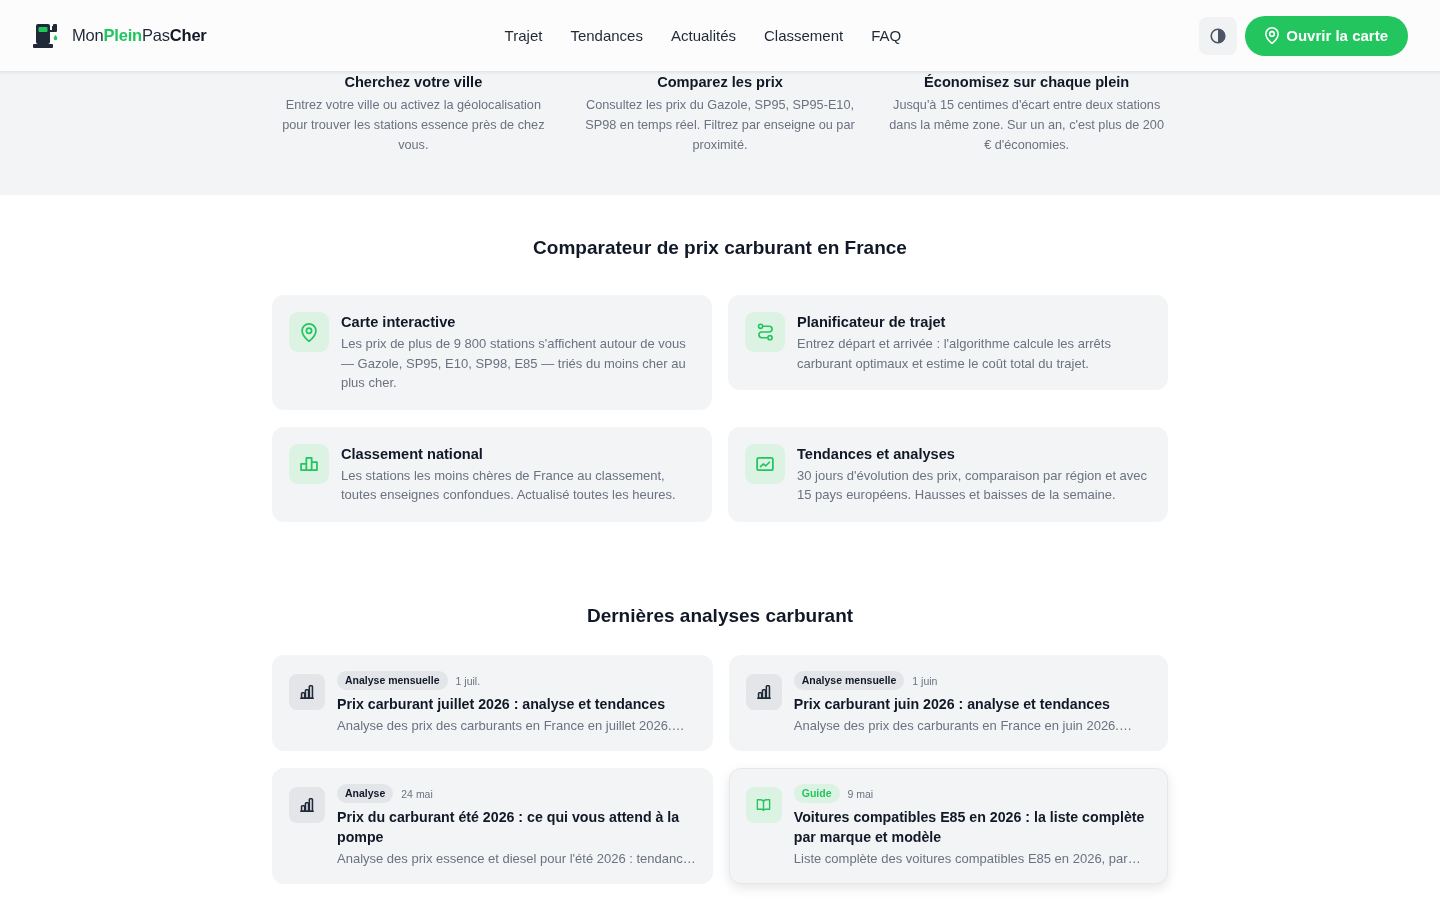  Describe the element at coordinates (969, 827) in the screenshot. I see `article-title: Voitures compatibles E85 en 2026 : la liste complète par marque et modèle` at that location.